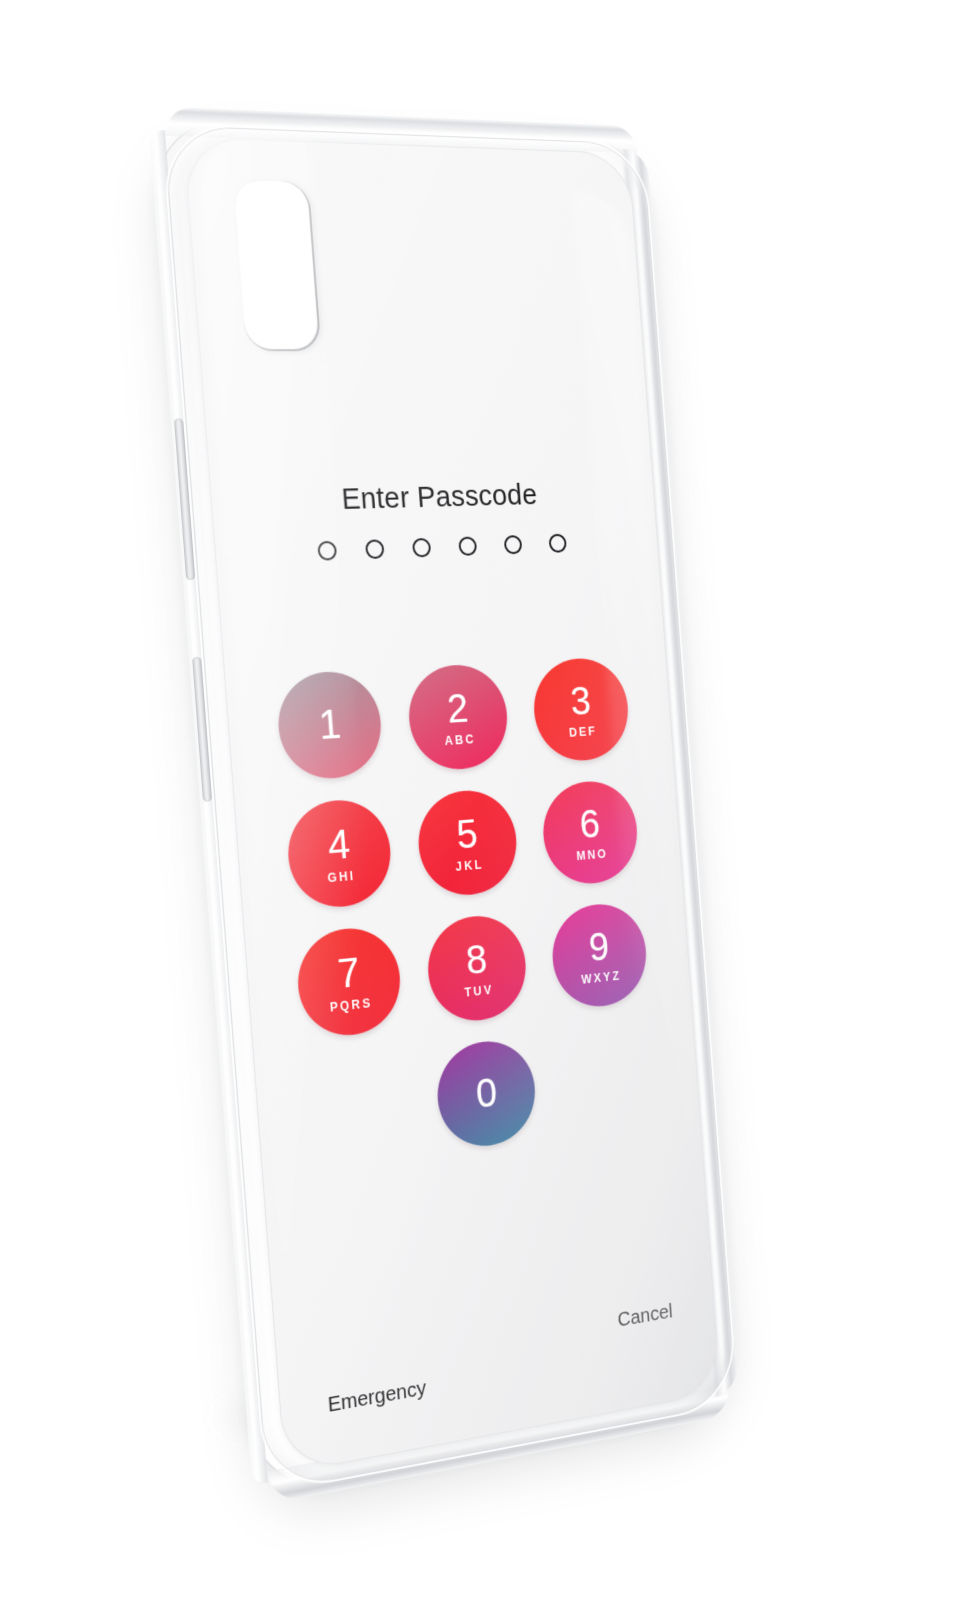  What do you see at coordinates (377, 1397) in the screenshot?
I see `emergency-button: Emergency` at bounding box center [377, 1397].